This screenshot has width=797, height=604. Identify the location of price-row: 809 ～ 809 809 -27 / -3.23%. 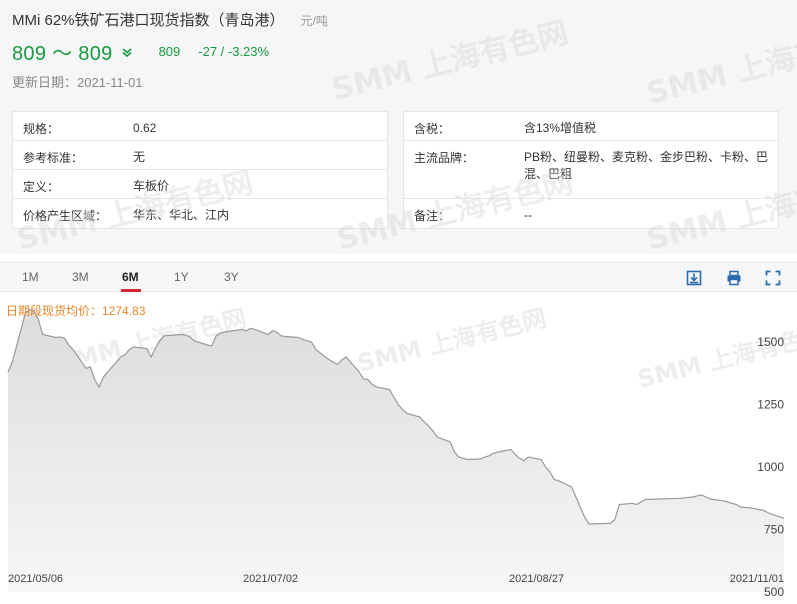
(140, 51).